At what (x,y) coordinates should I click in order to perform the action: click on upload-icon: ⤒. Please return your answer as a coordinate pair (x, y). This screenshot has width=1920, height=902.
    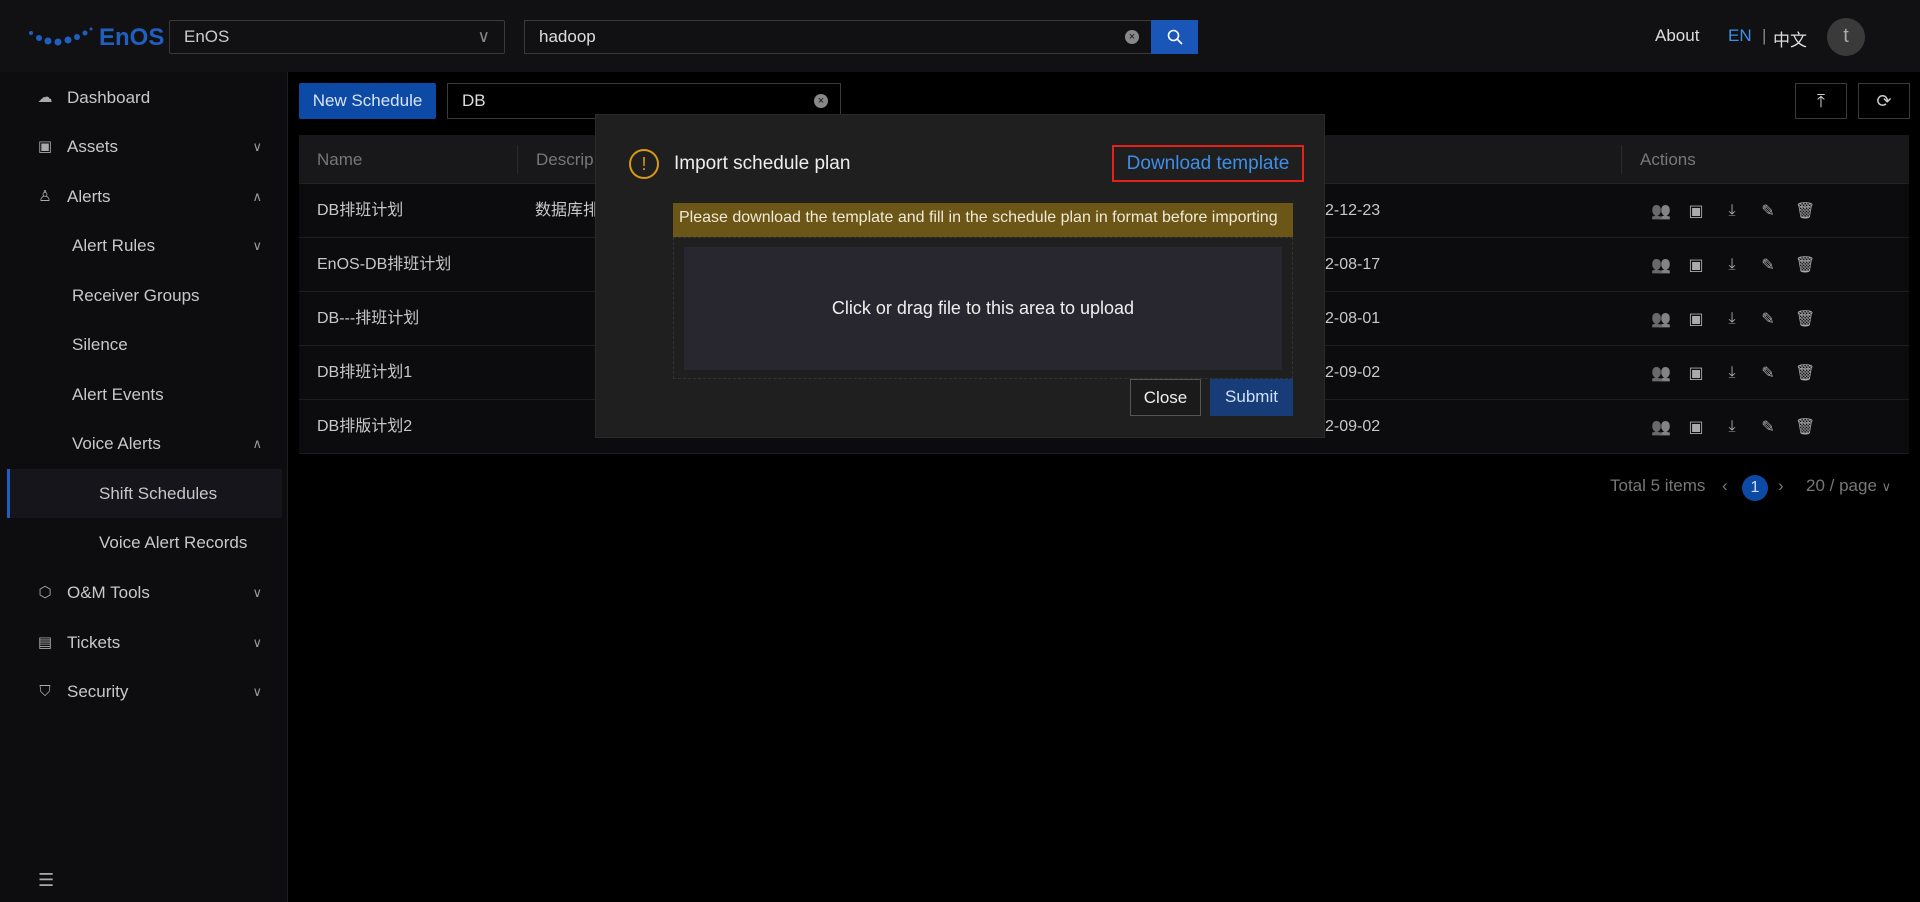
    Looking at the image, I should click on (1821, 101).